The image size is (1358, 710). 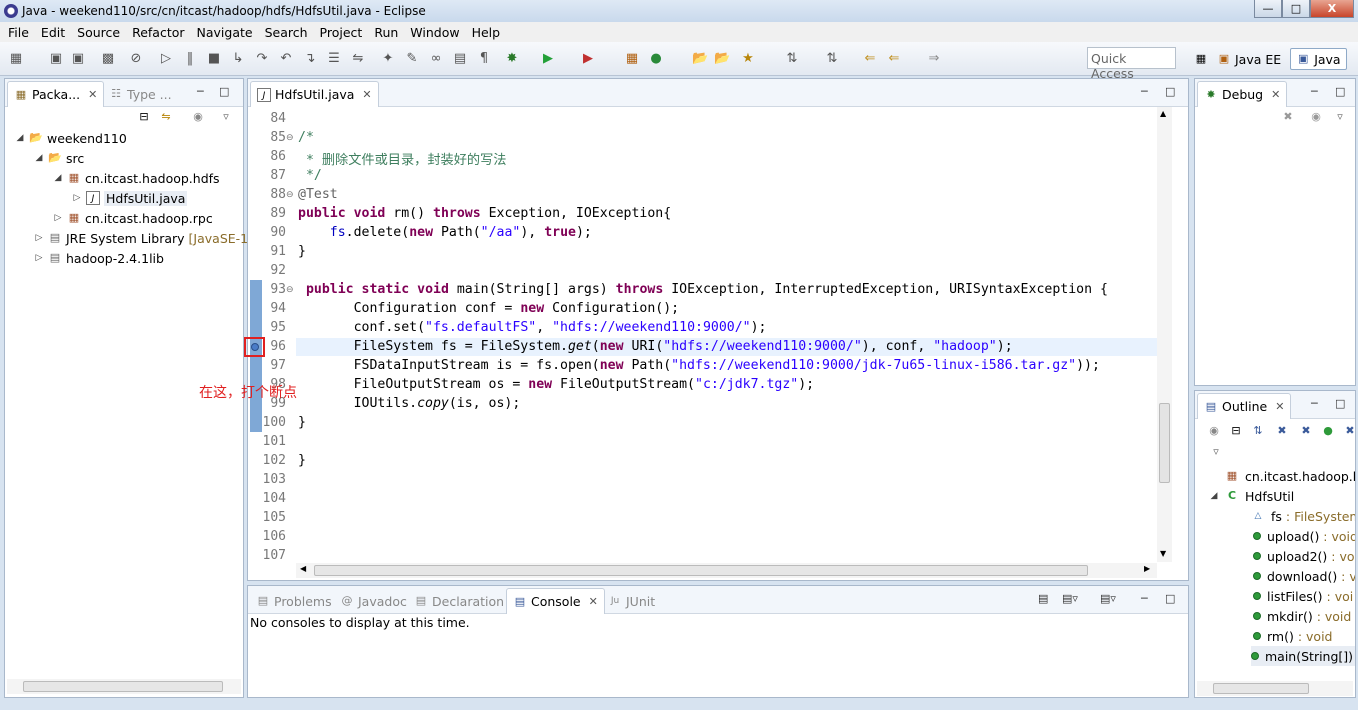 What do you see at coordinates (1290, 476) in the screenshot?
I see `outline-package: ▦ cn.itcast.hadoop.h` at bounding box center [1290, 476].